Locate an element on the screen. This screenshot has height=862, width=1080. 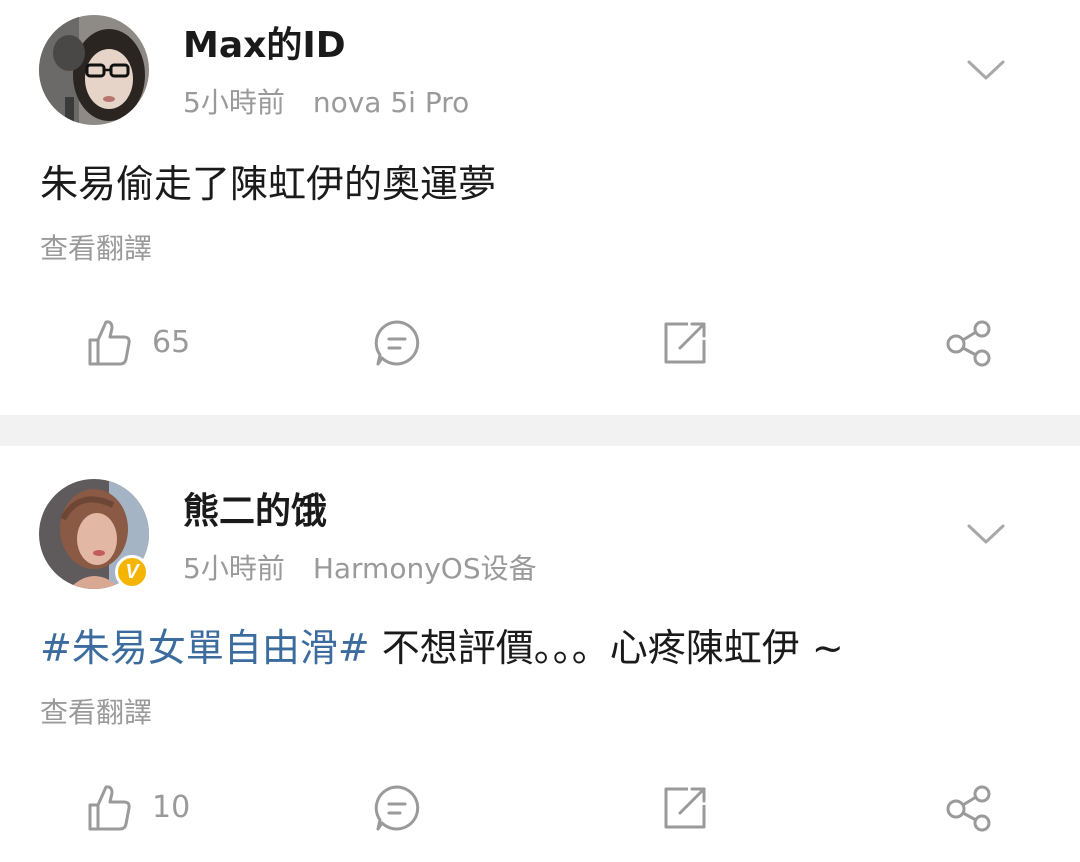
post-text: 朱易偷走了陳虹伊的奧運夢 is located at coordinates (268, 184).